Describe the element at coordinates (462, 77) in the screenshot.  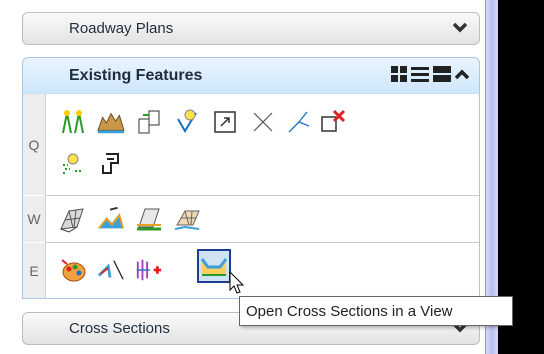
I see `chevron-up-icon` at that location.